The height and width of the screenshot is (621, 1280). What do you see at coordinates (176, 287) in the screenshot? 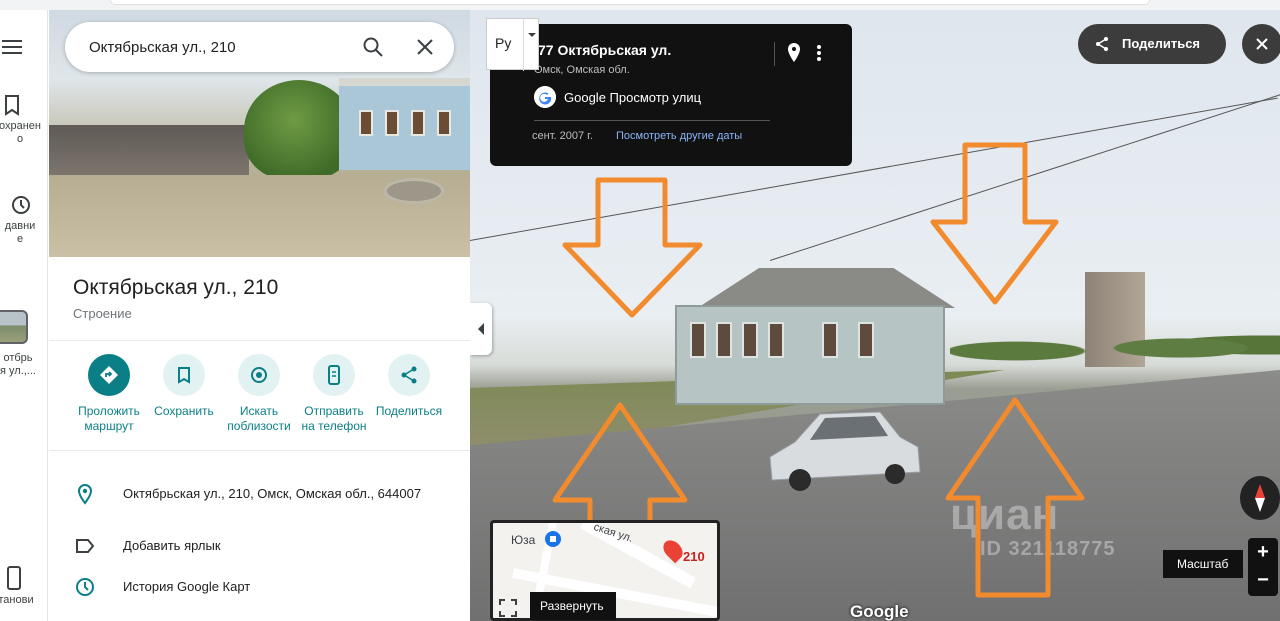
I see `place-title: Октябрьская ул., 210` at bounding box center [176, 287].